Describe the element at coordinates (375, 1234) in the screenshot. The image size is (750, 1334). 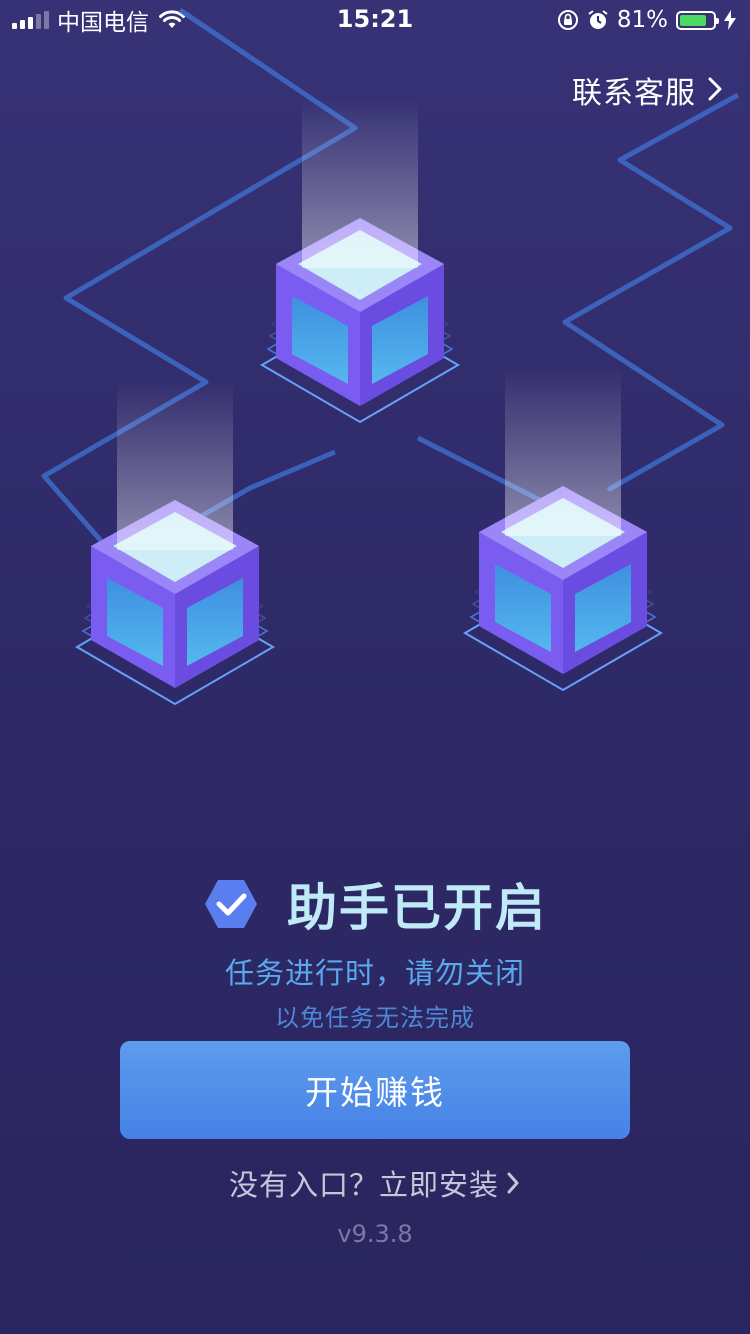
I see `version-label: v9.3.8` at that location.